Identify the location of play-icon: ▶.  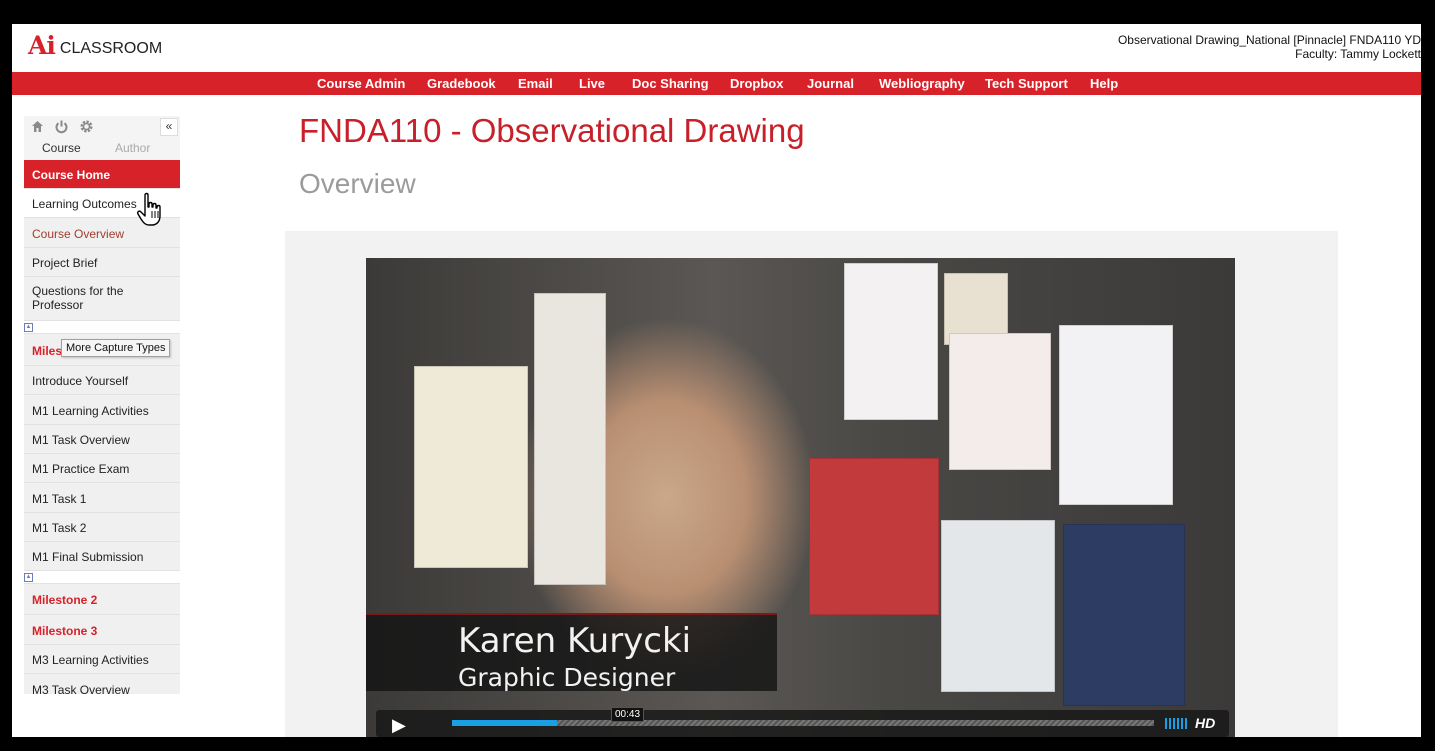
(399, 725).